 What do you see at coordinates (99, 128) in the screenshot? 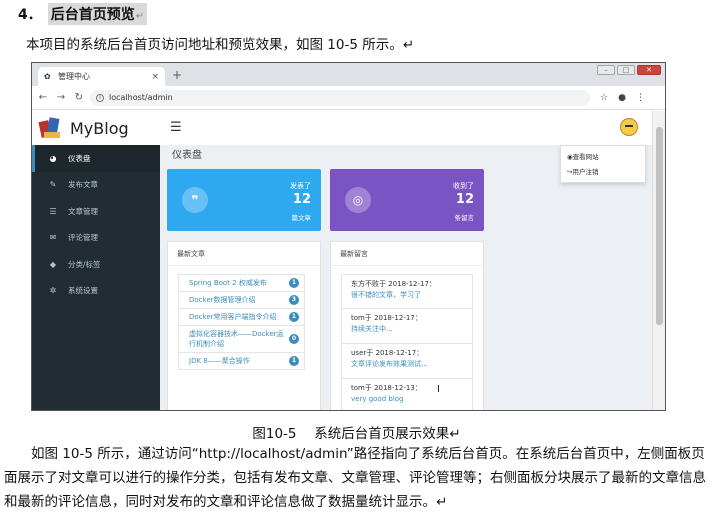
I see `brand-name: MyBlog` at bounding box center [99, 128].